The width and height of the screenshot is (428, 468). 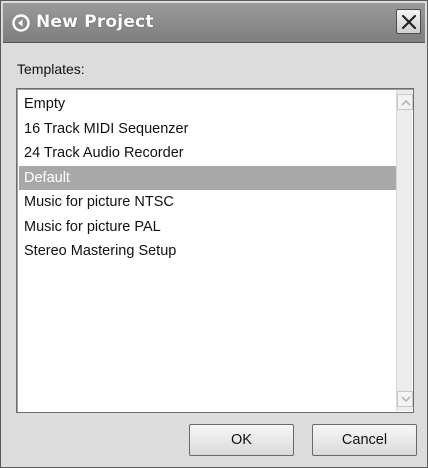 I want to click on list-item: Music for picture PAL, so click(x=208, y=227).